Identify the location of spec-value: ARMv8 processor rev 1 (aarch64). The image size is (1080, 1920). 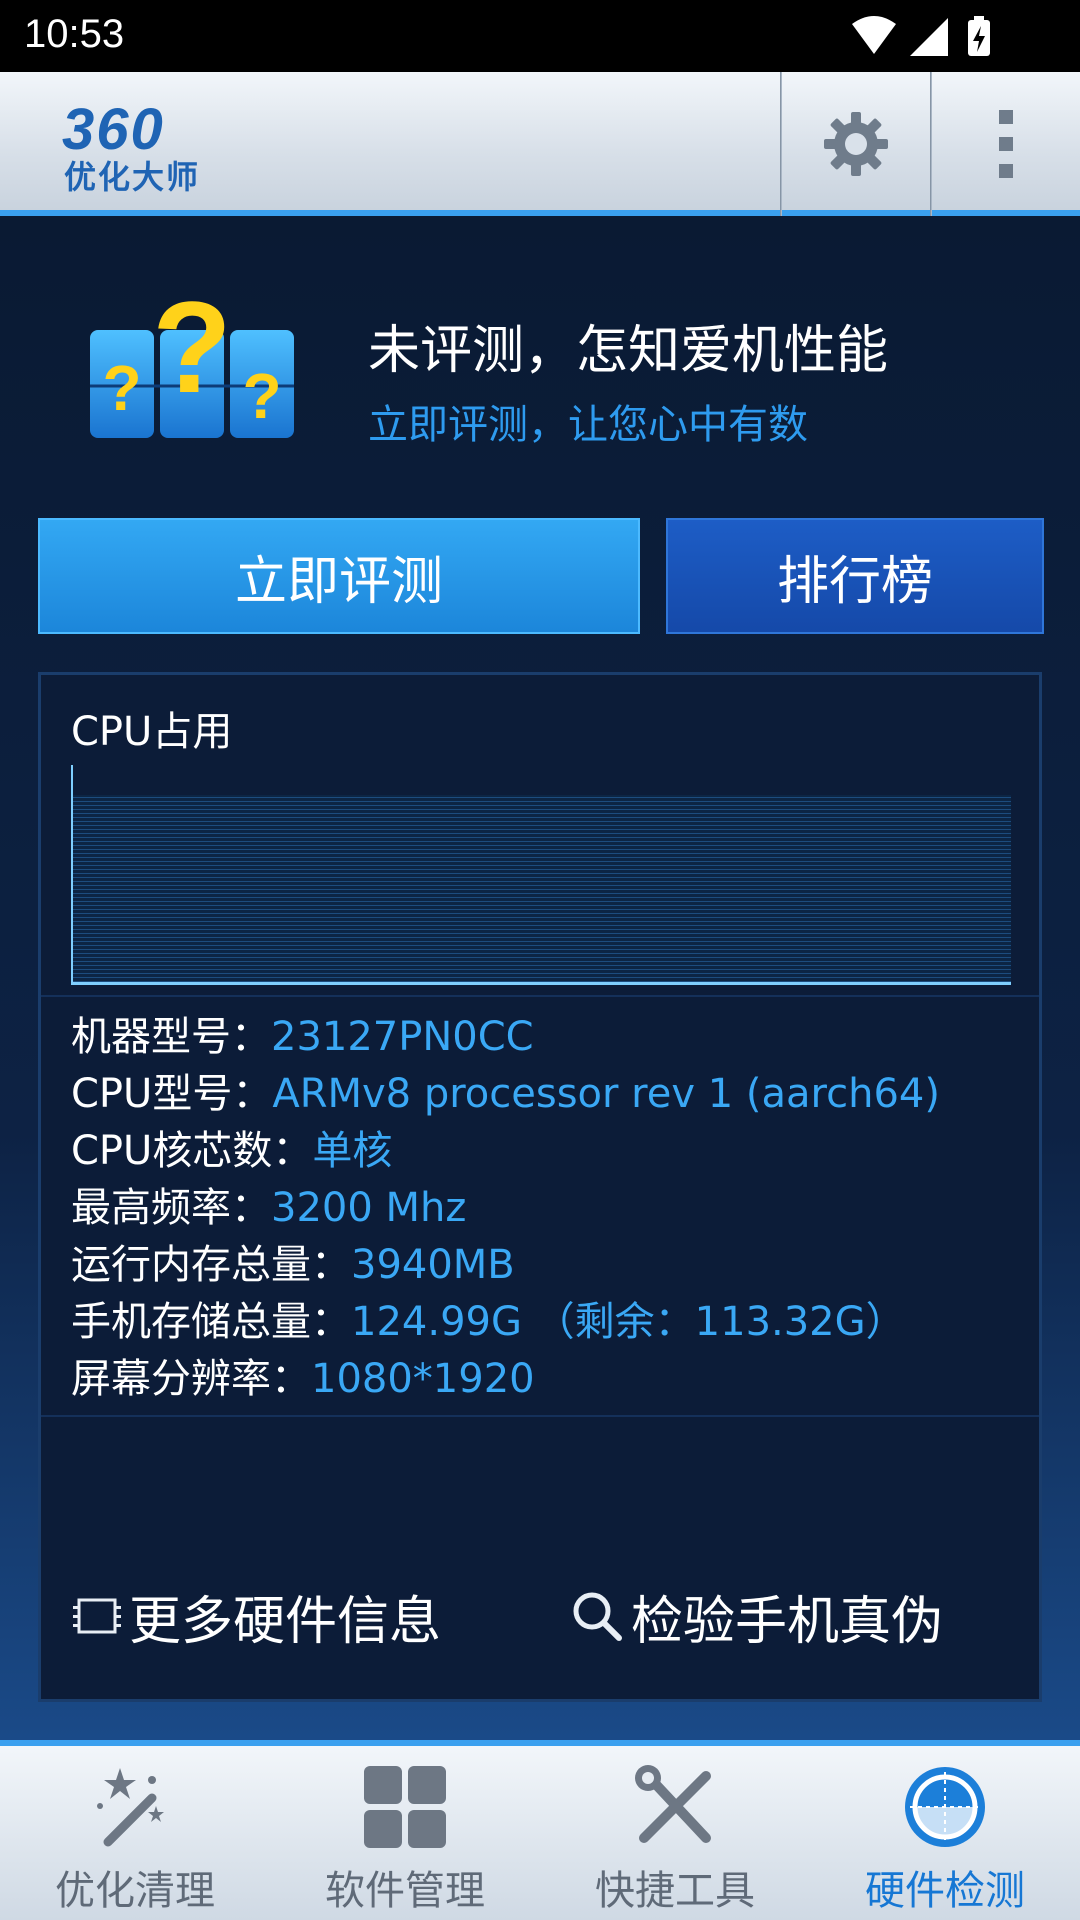
(606, 1094).